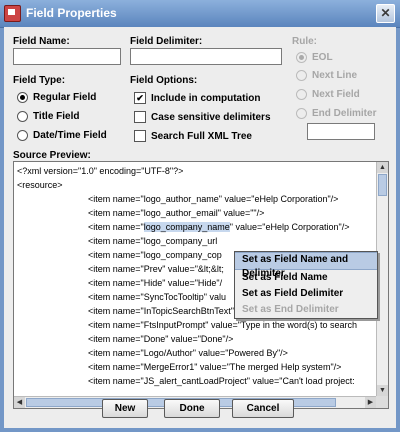 The height and width of the screenshot is (432, 400). I want to click on case-sensitive-delimiters-checkbox: Case sensitive delimiters, so click(202, 117).